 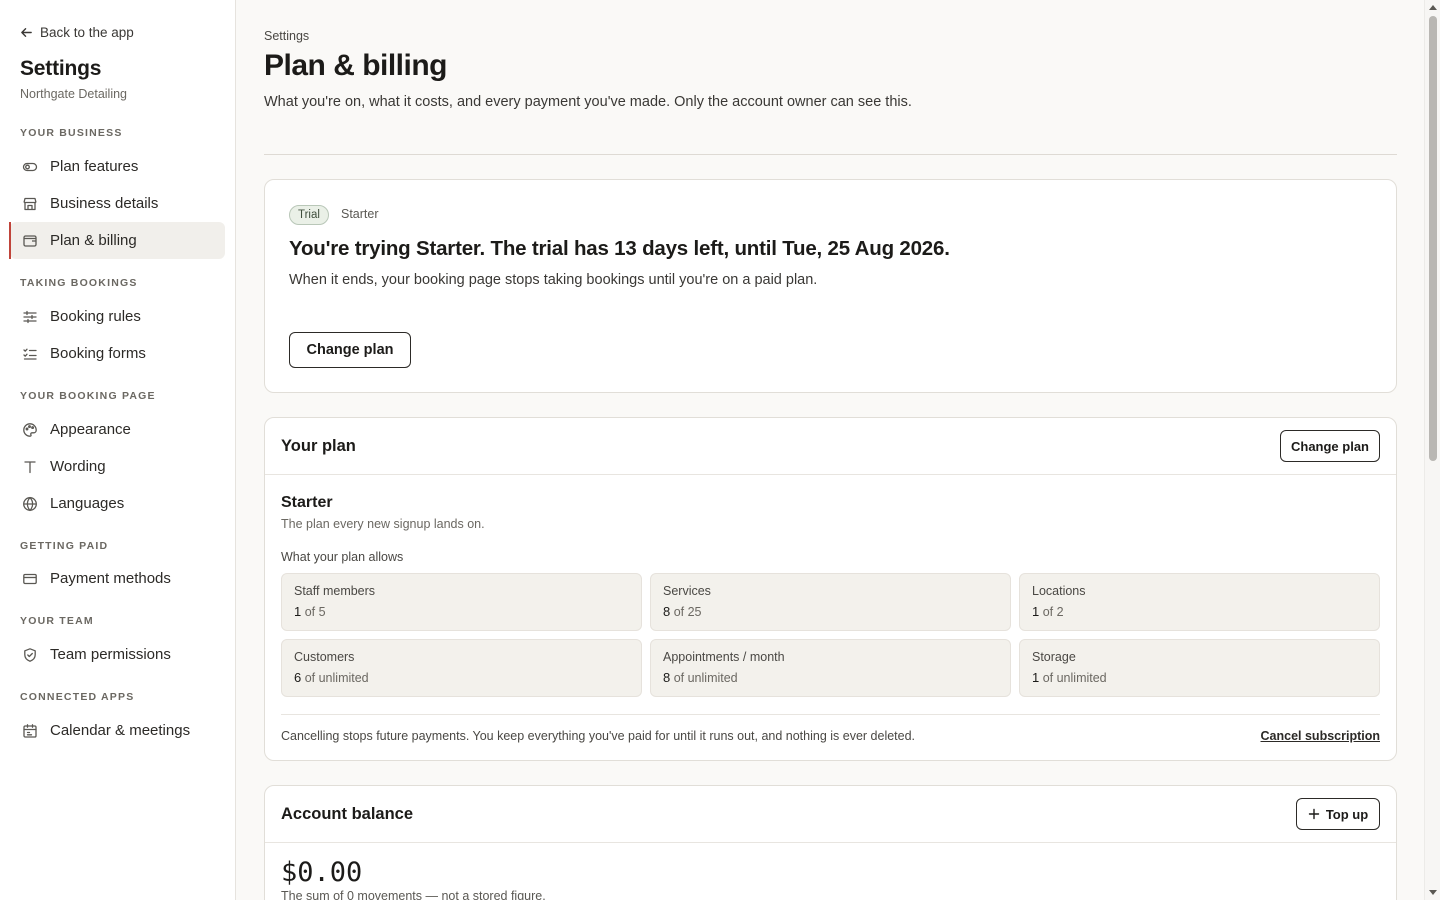 I want to click on back-label: Back to the app, so click(x=87, y=32).